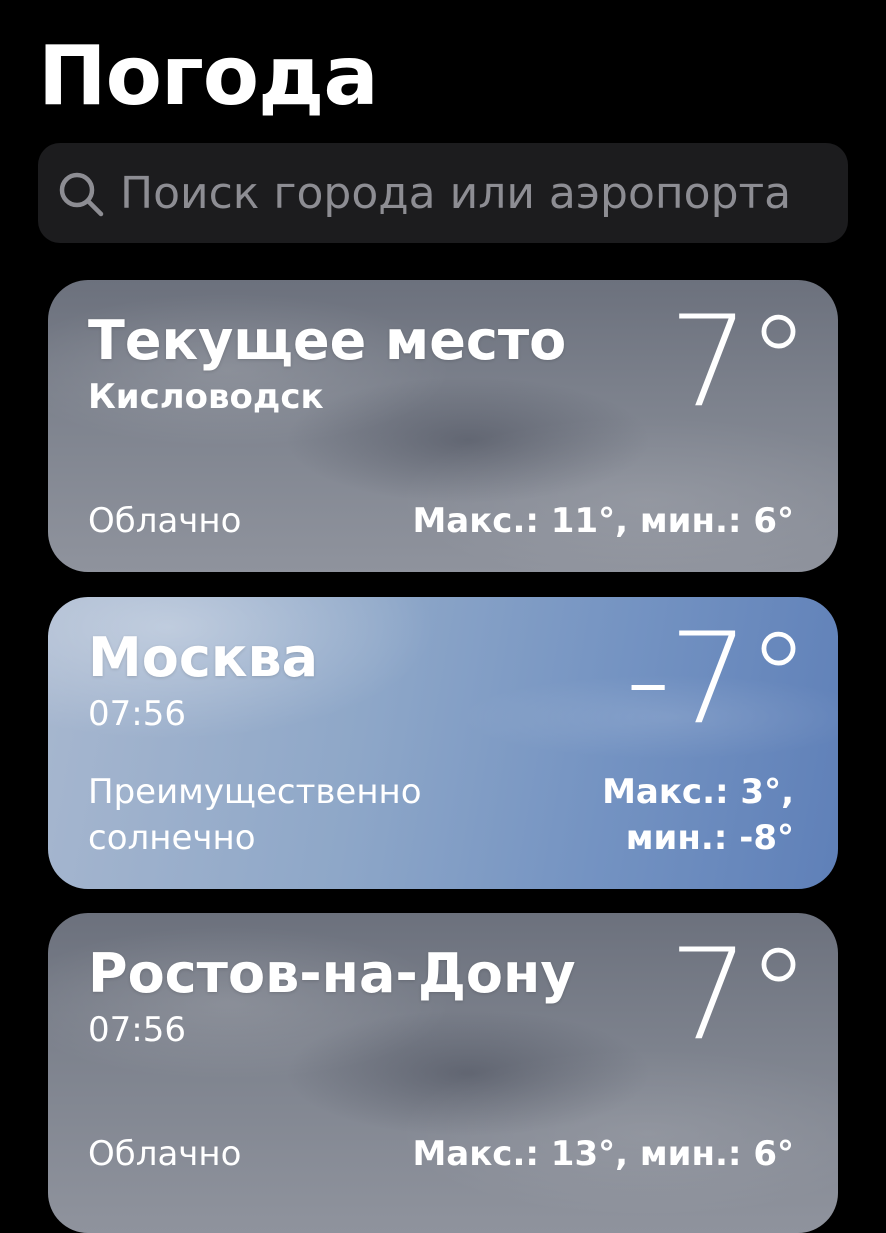  Describe the element at coordinates (603, 1154) in the screenshot. I see `high-low-temperature: Макс.: 13°, мин.: 6°` at that location.